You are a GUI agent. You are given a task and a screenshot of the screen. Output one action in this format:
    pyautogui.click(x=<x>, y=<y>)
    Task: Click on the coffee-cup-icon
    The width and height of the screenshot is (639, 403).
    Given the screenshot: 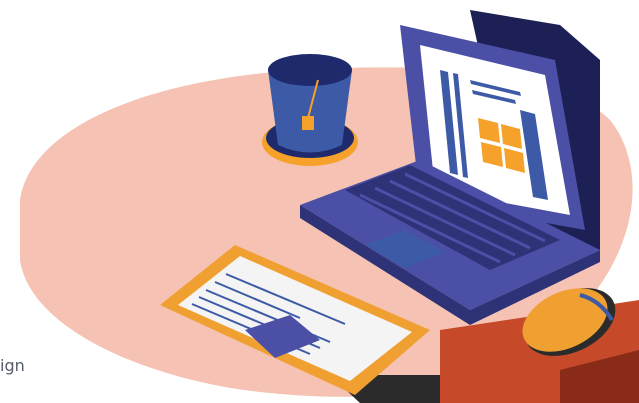 What is the action you would take?
    pyautogui.click(x=310, y=110)
    